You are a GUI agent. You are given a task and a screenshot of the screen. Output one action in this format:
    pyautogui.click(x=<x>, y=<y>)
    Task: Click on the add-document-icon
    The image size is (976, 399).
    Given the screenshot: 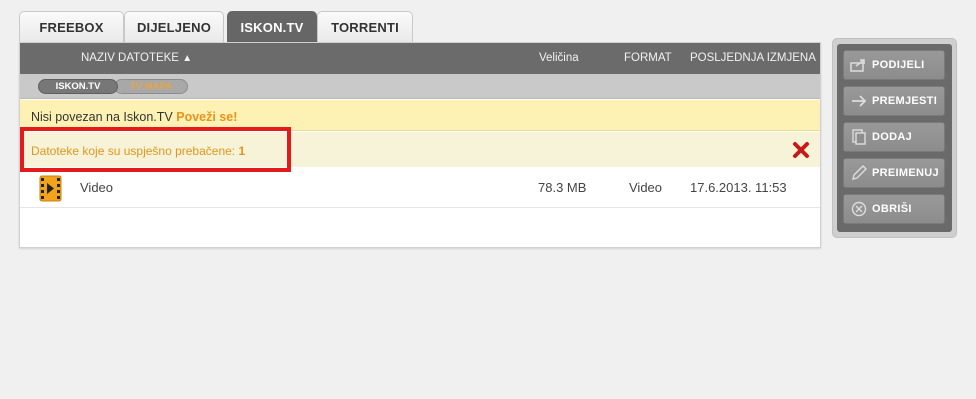 What is the action you would take?
    pyautogui.click(x=859, y=137)
    